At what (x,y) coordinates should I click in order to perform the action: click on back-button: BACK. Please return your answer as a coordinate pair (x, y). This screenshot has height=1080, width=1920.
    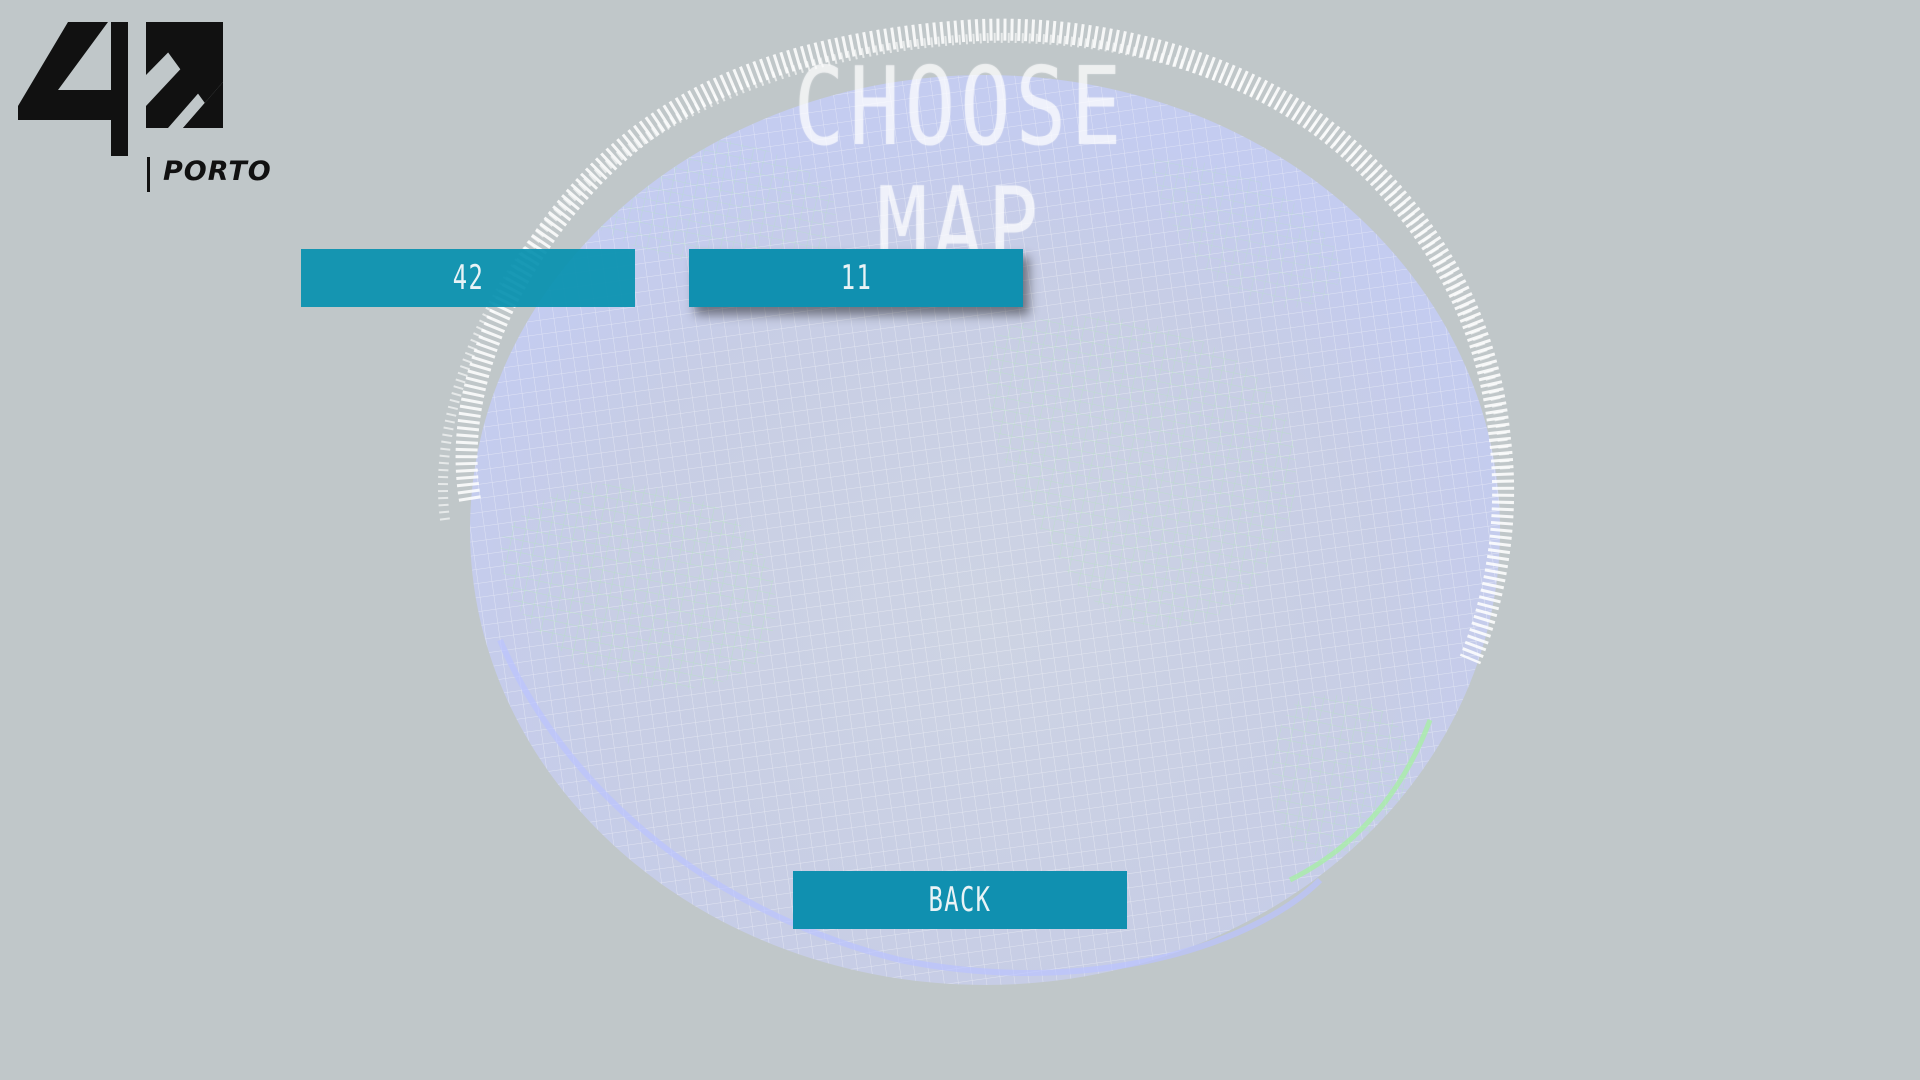
    Looking at the image, I should click on (960, 900).